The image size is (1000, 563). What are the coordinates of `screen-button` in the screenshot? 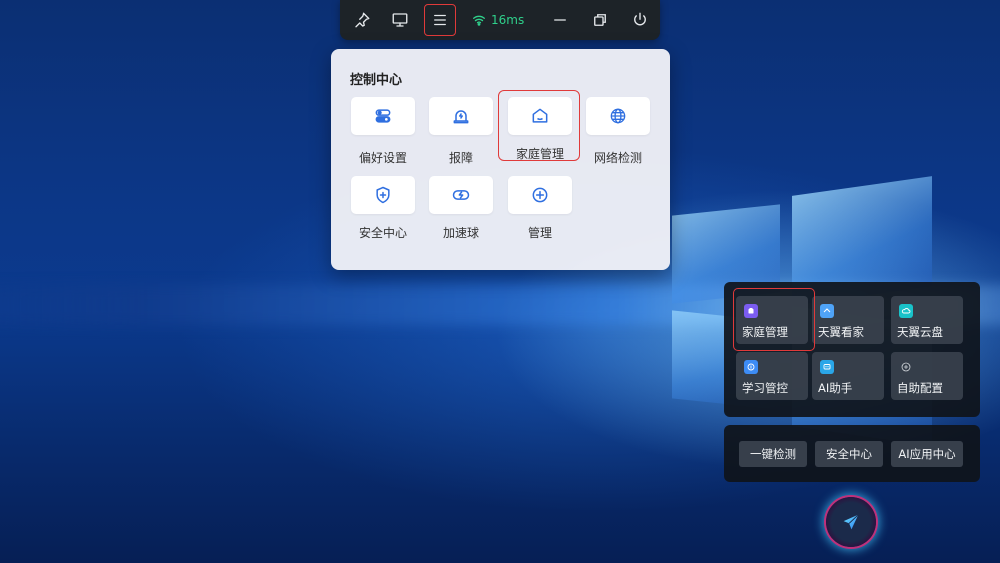 It's located at (400, 20).